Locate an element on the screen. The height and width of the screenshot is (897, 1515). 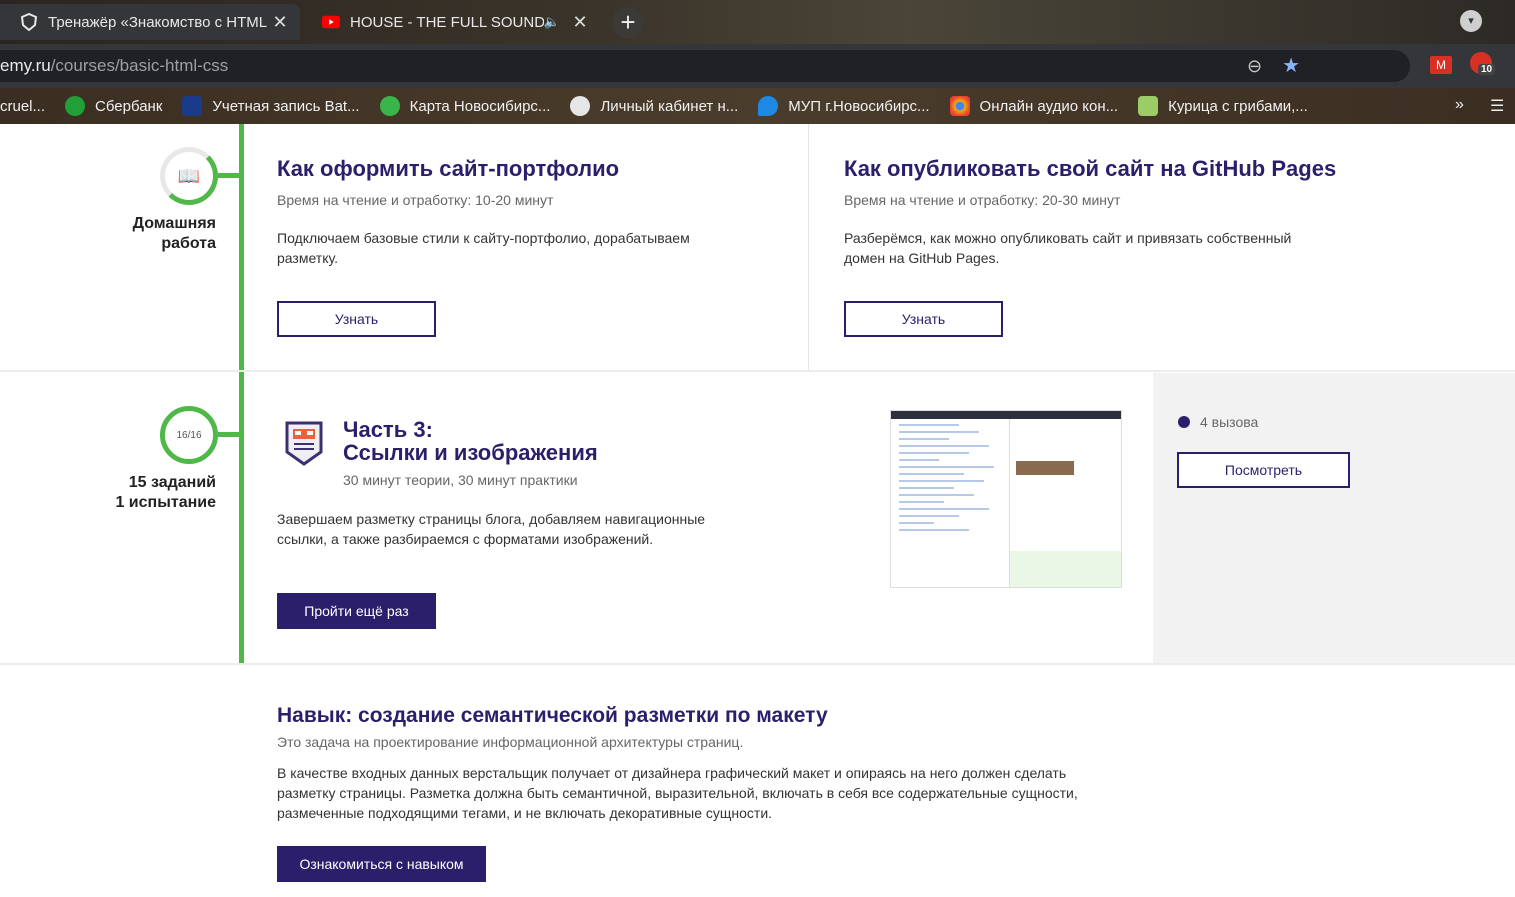
audio-playing-icon: 🔈 is located at coordinates (552, 22).